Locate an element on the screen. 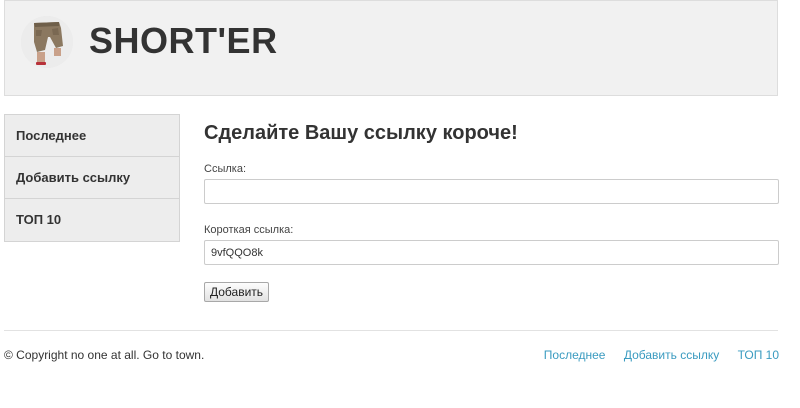  sidebar-nav: Последнее Добавить ссылку ТОП 10 is located at coordinates (92, 178).